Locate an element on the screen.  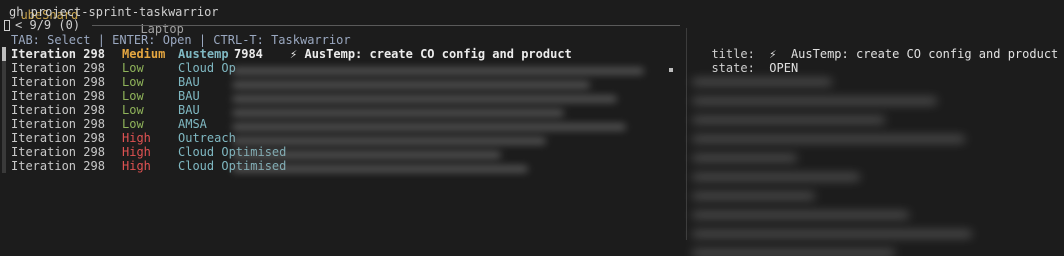
selection-marker is located at coordinates (4, 54).